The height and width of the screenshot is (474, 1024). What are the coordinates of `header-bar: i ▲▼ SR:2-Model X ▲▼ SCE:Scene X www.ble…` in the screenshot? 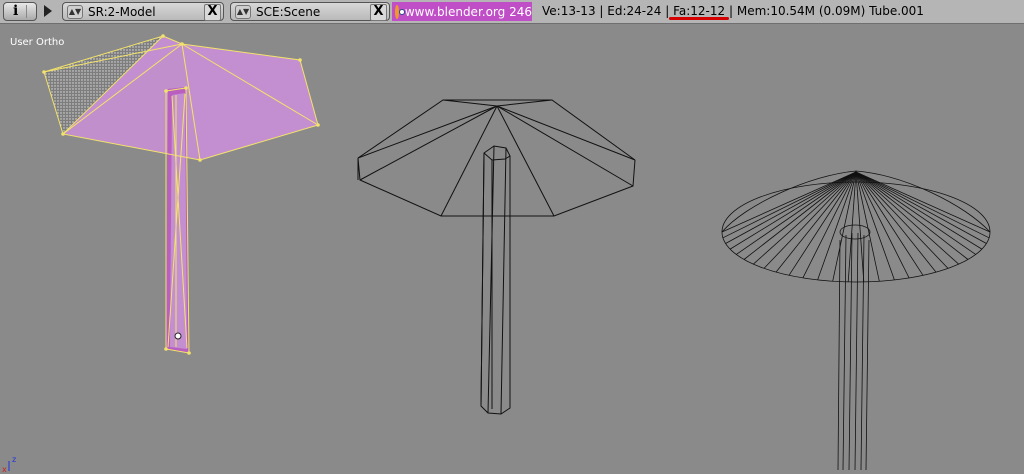 It's located at (512, 12).